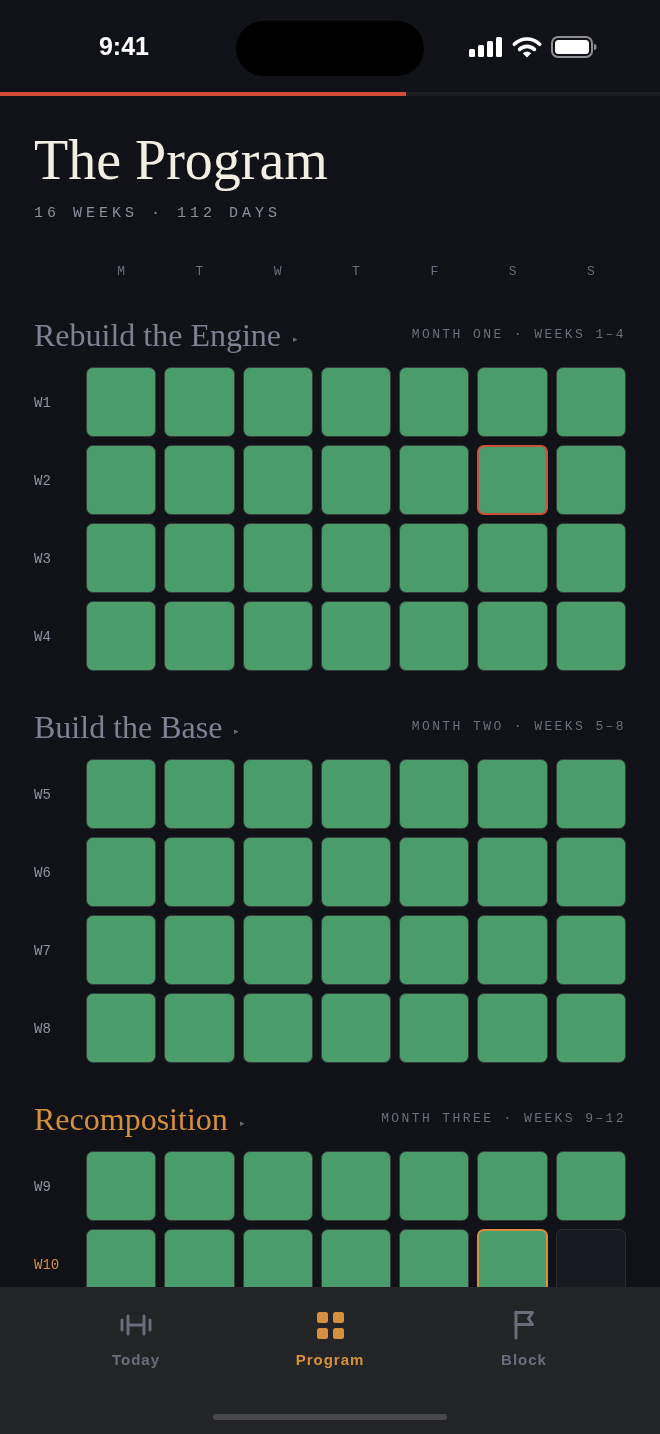 The width and height of the screenshot is (660, 1434). I want to click on week-label: W7, so click(42, 951).